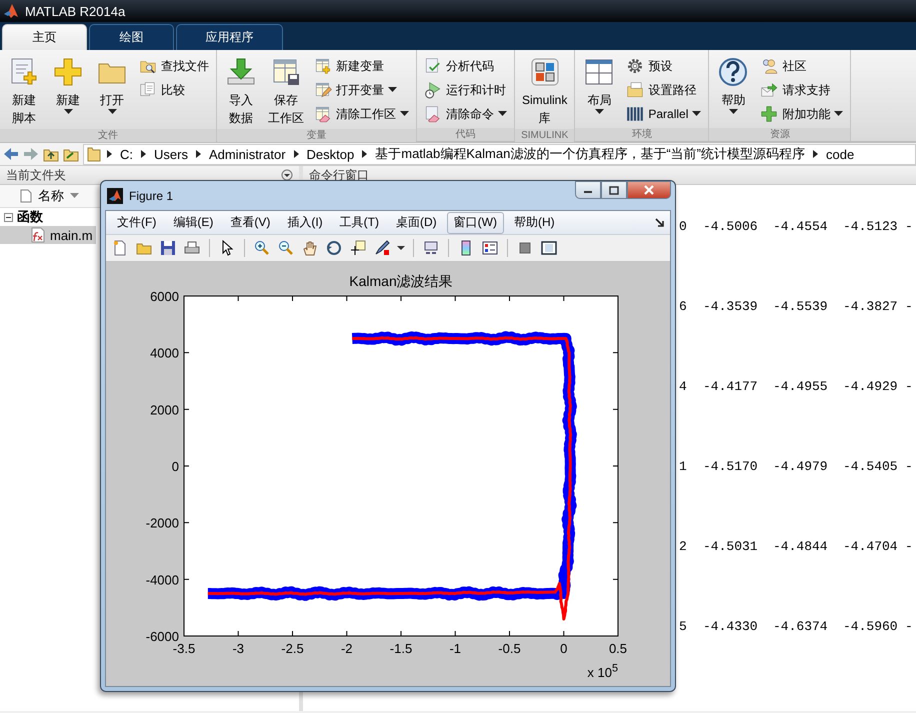  Describe the element at coordinates (247, 154) in the screenshot. I see `path-segment: Administrator` at that location.